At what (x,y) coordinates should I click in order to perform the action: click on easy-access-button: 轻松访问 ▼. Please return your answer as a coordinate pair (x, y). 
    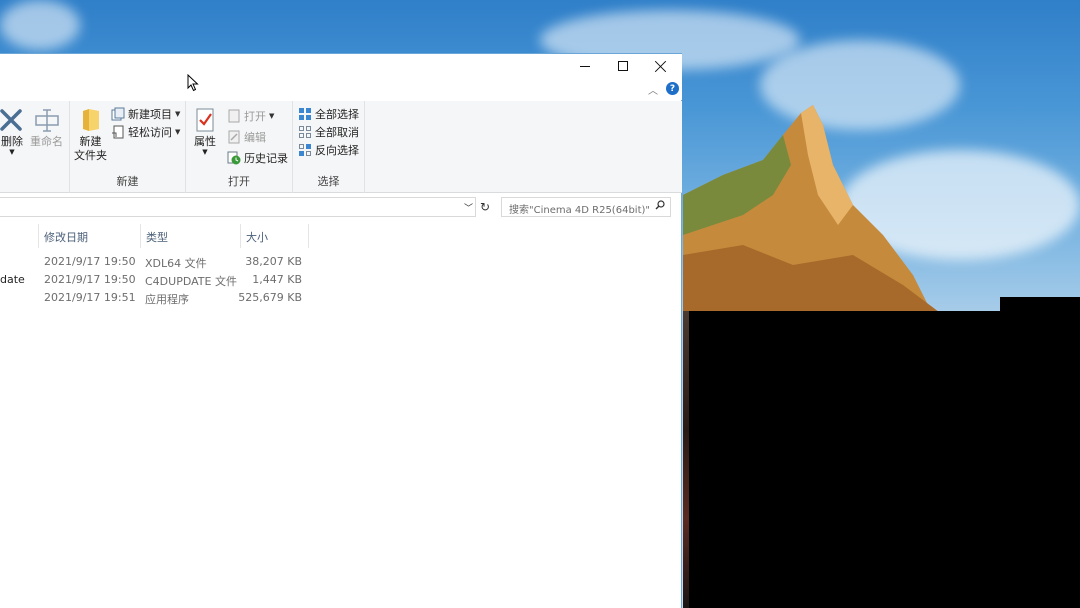
    Looking at the image, I should click on (145, 132).